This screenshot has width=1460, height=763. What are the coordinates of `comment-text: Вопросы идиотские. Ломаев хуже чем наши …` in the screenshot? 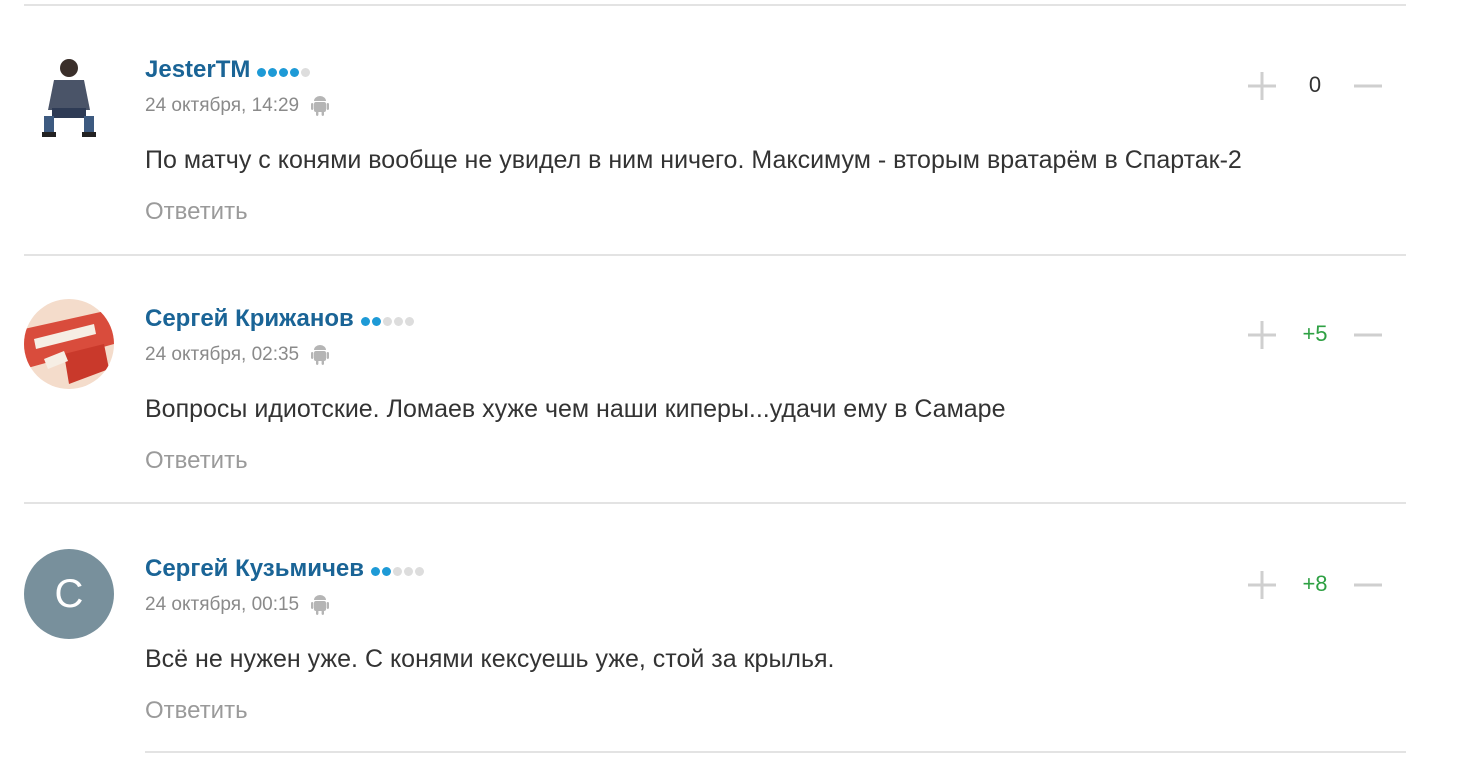 It's located at (575, 409).